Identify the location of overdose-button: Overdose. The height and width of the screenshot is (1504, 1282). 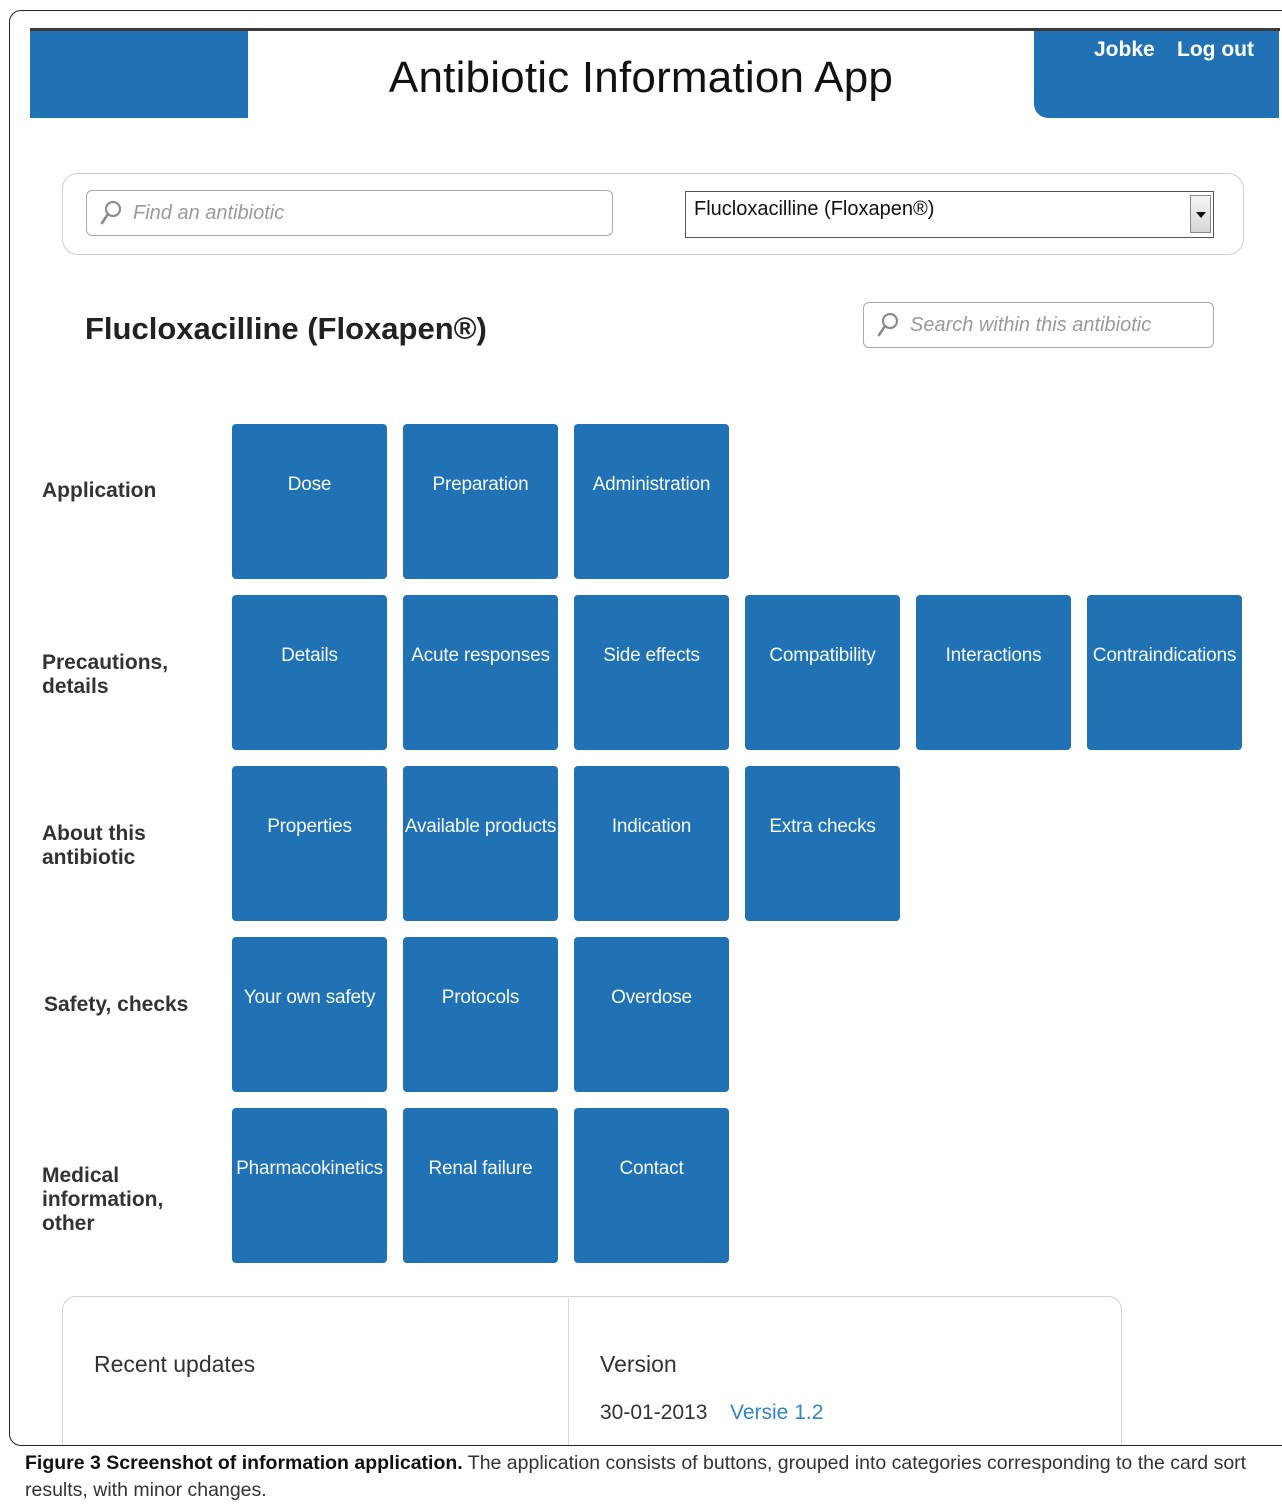
(651, 1014).